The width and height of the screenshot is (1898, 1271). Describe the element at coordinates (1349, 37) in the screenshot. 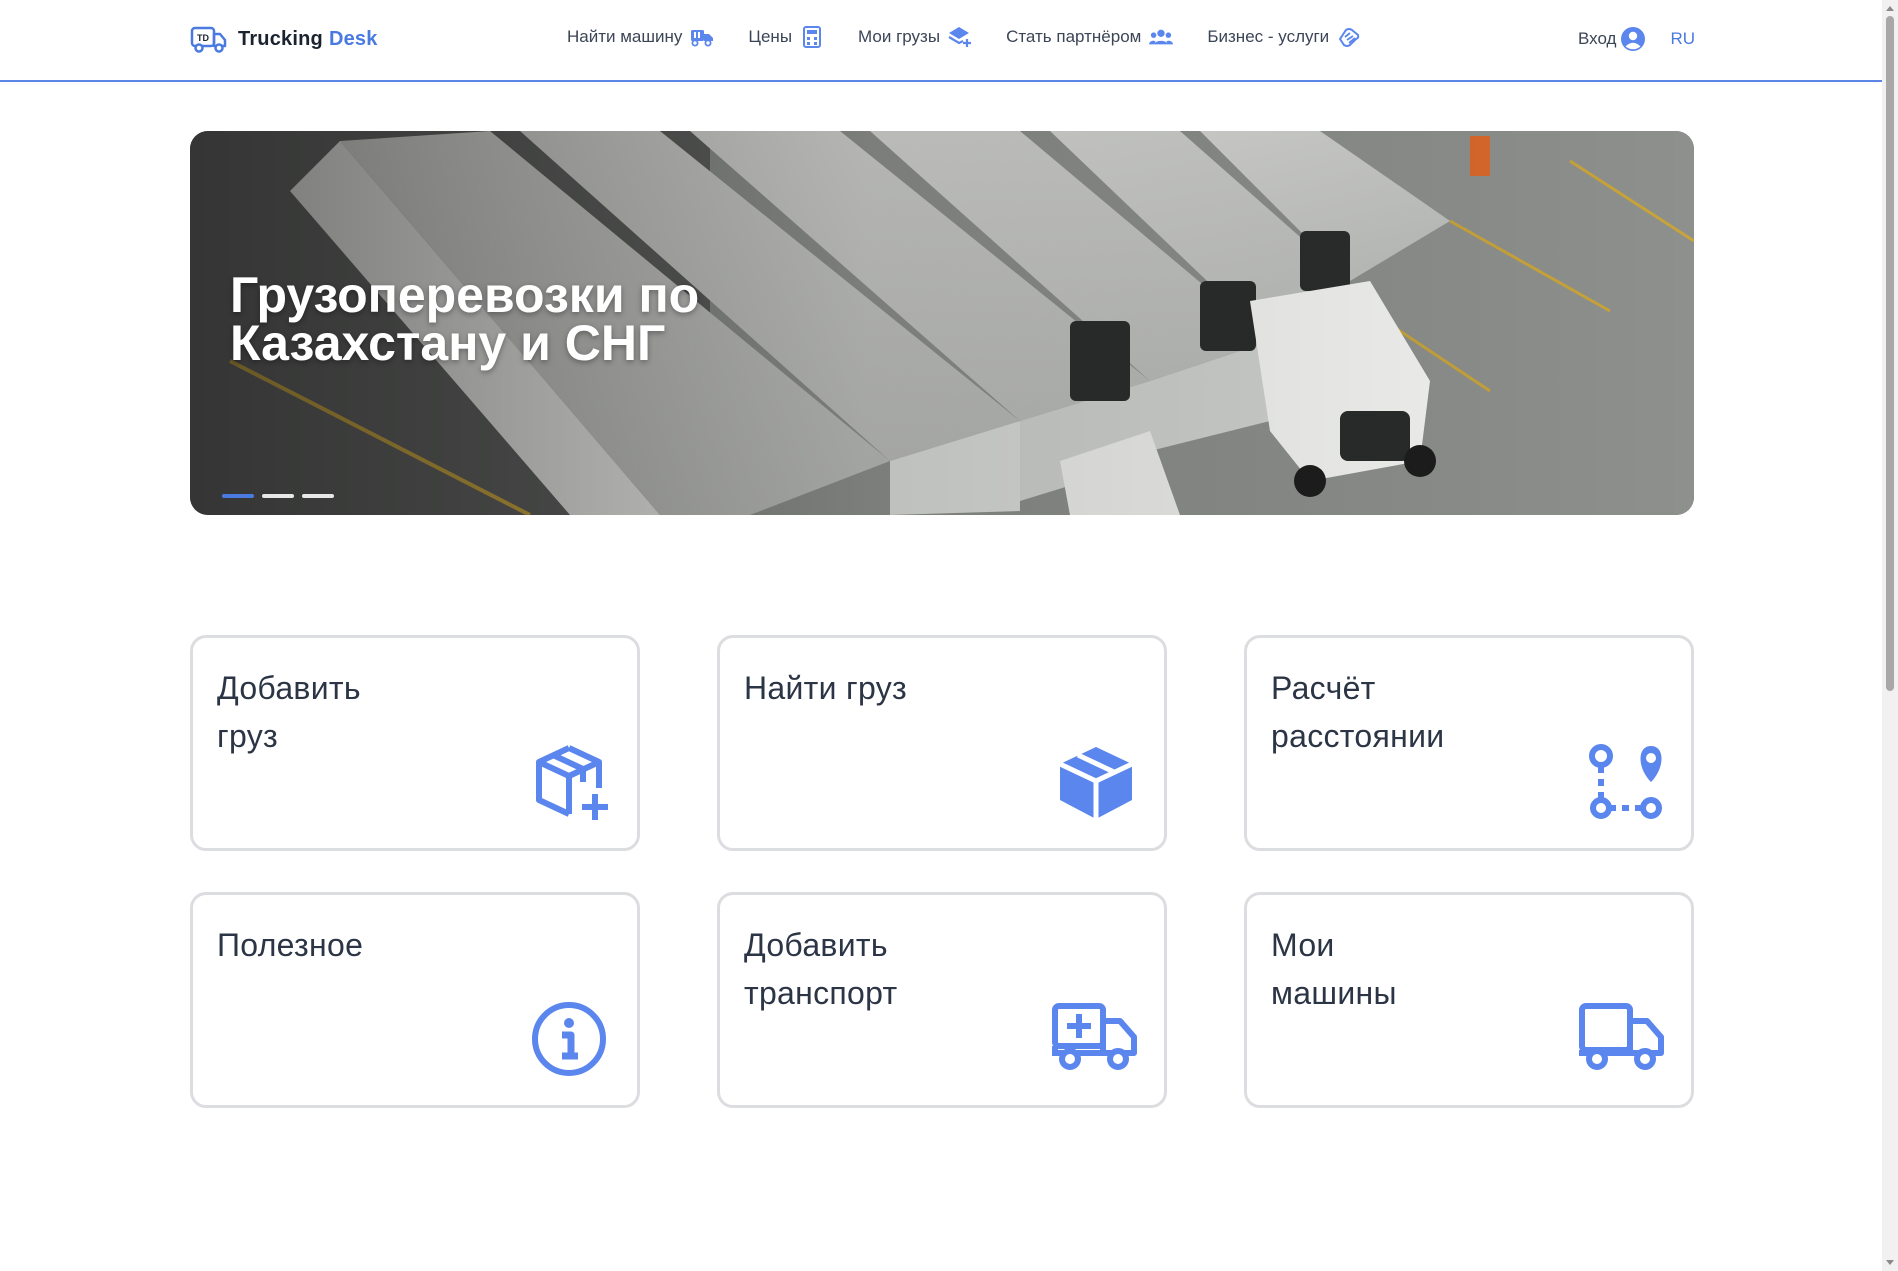

I see `handshake-icon` at that location.